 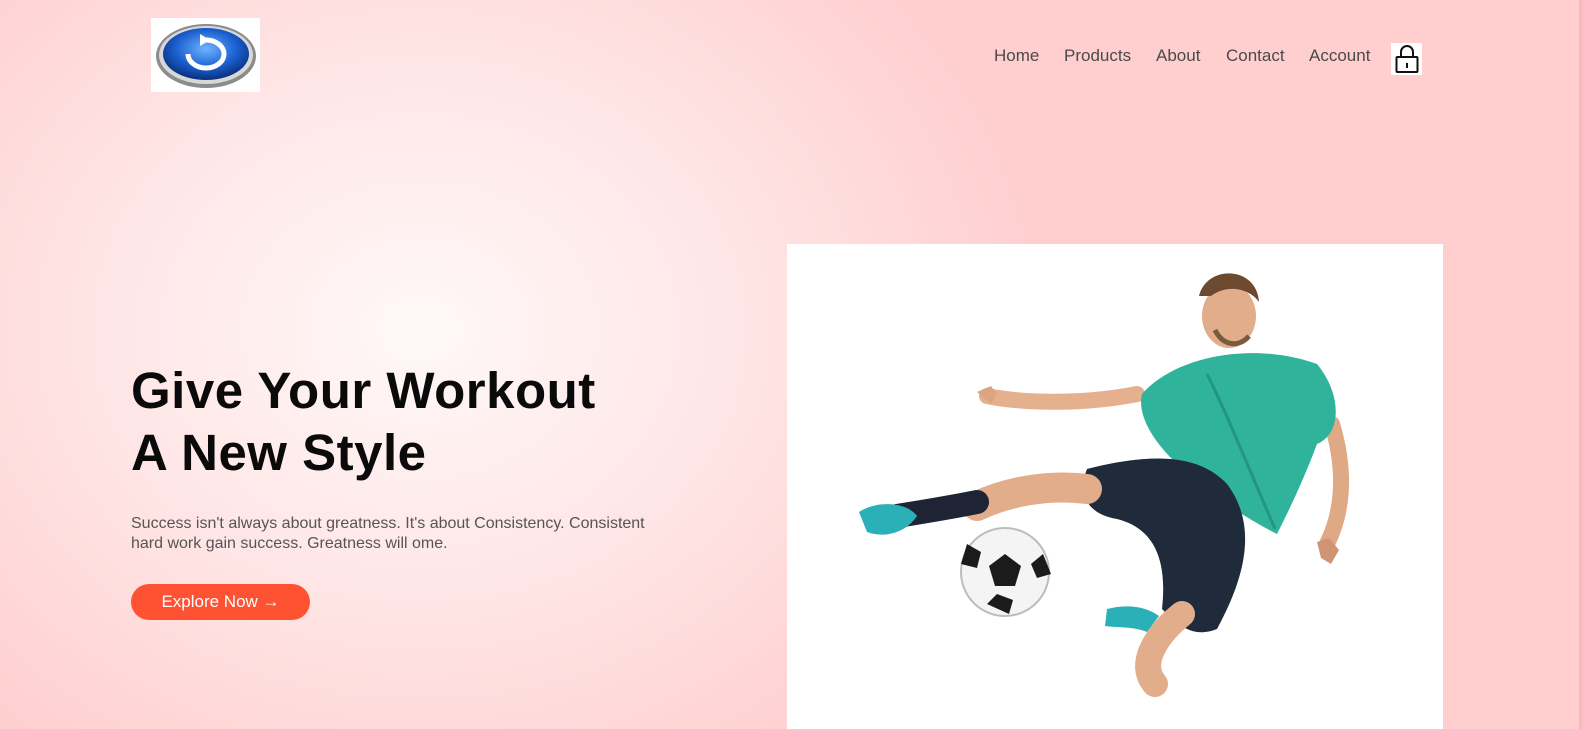 What do you see at coordinates (1255, 56) in the screenshot?
I see `nav-contact: Contact` at bounding box center [1255, 56].